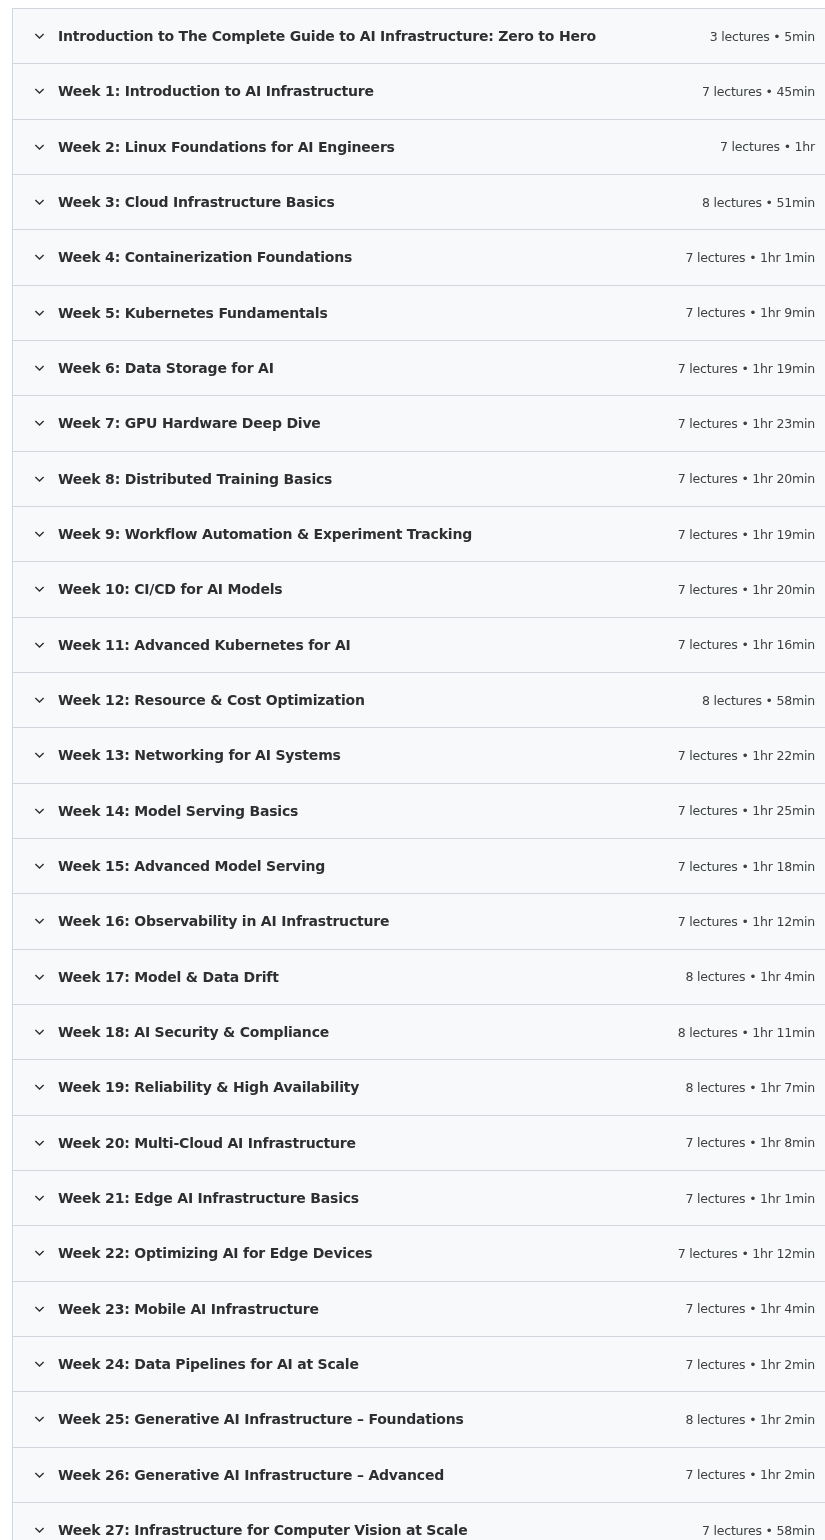 This screenshot has height=1540, width=825. What do you see at coordinates (419, 811) in the screenshot?
I see `section-header: Week 14: Model Serving Basics 7 lectures • 1hr 25min` at bounding box center [419, 811].